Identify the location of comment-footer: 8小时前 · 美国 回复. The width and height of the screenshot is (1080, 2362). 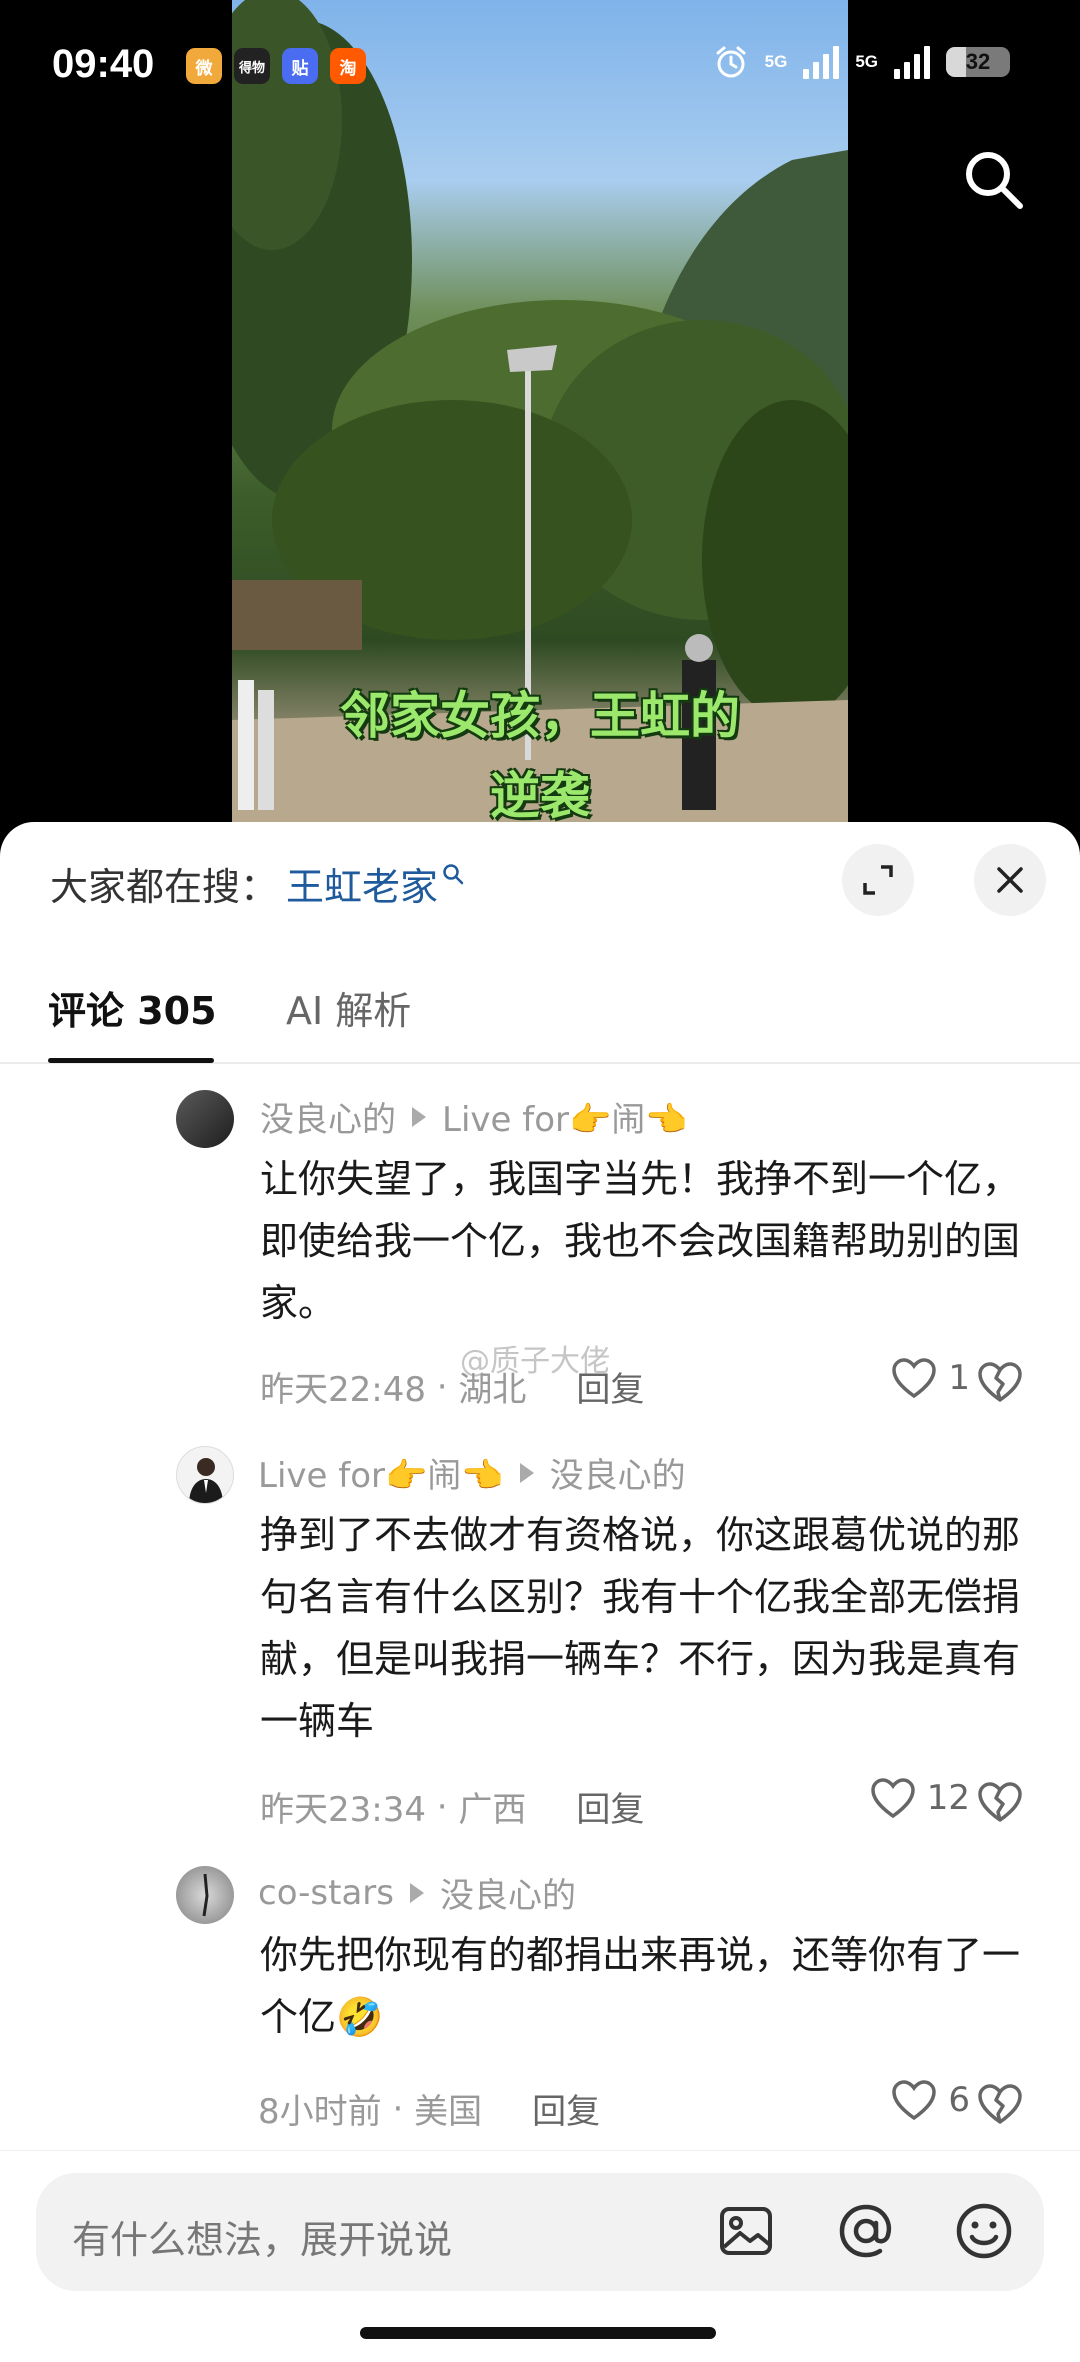
(429, 2108).